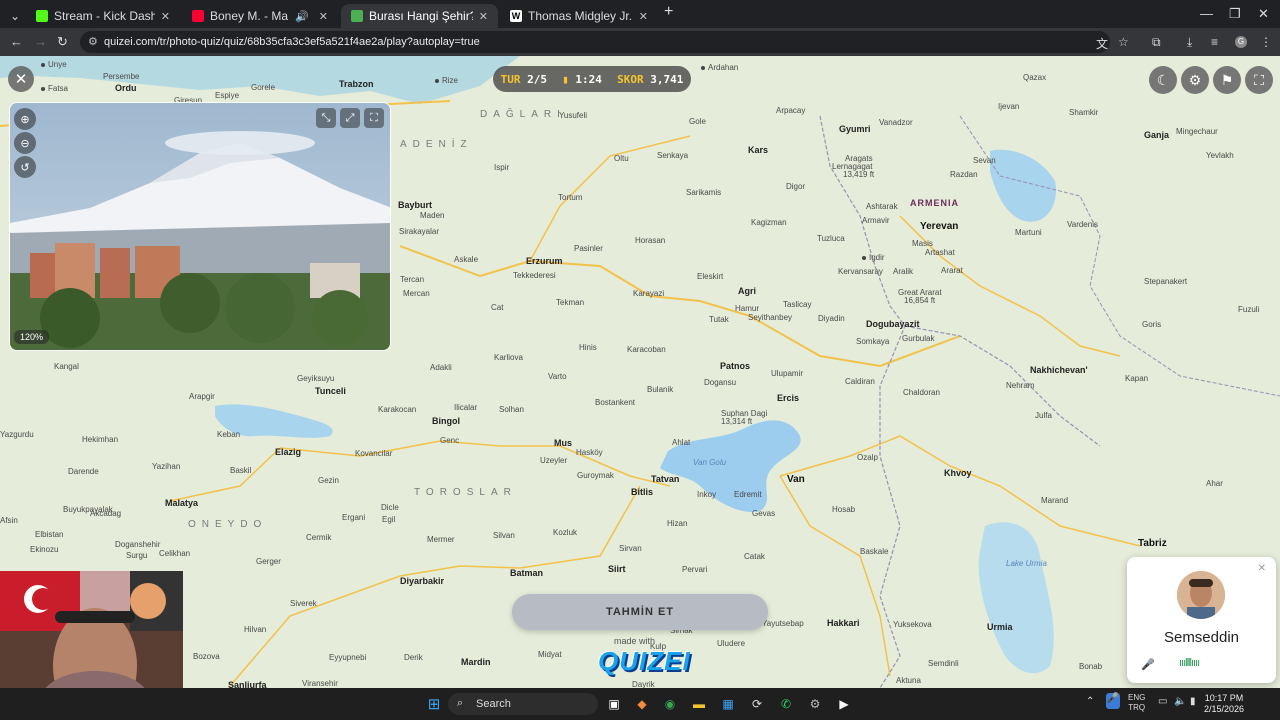 The image size is (1280, 720). Describe the element at coordinates (1059, 370) in the screenshot. I see `map-place-label: Nakhichevan'` at that location.